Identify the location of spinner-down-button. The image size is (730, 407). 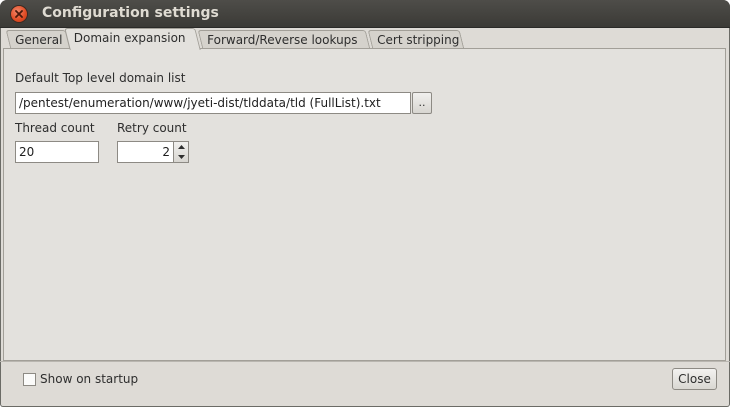
(181, 157).